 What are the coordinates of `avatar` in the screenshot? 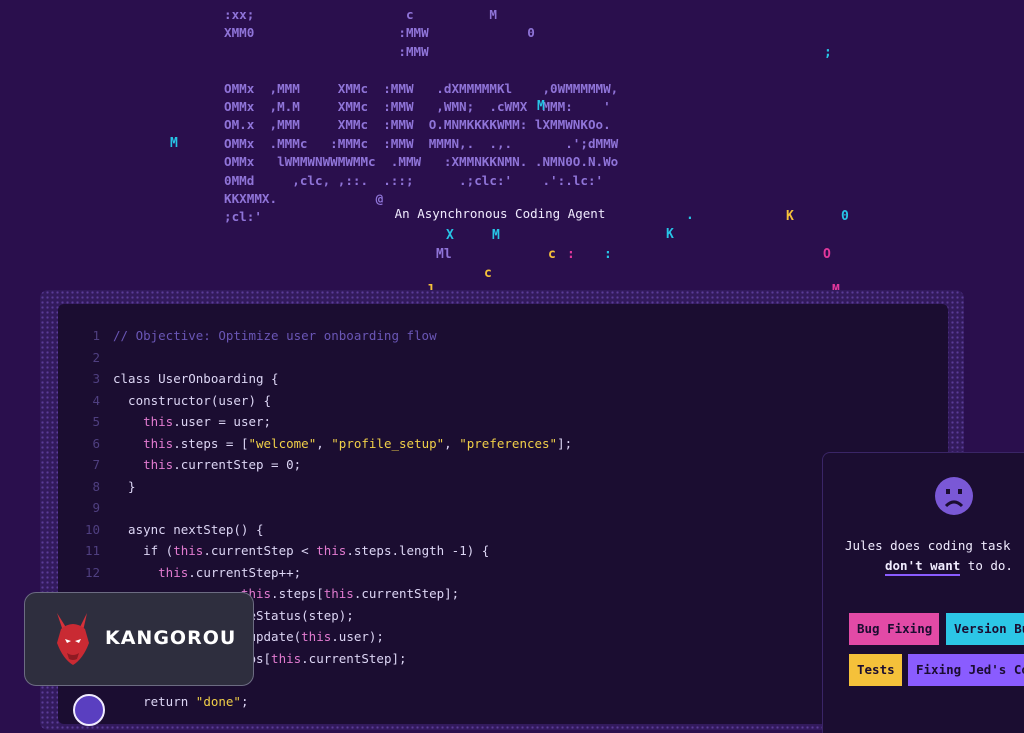 It's located at (89, 710).